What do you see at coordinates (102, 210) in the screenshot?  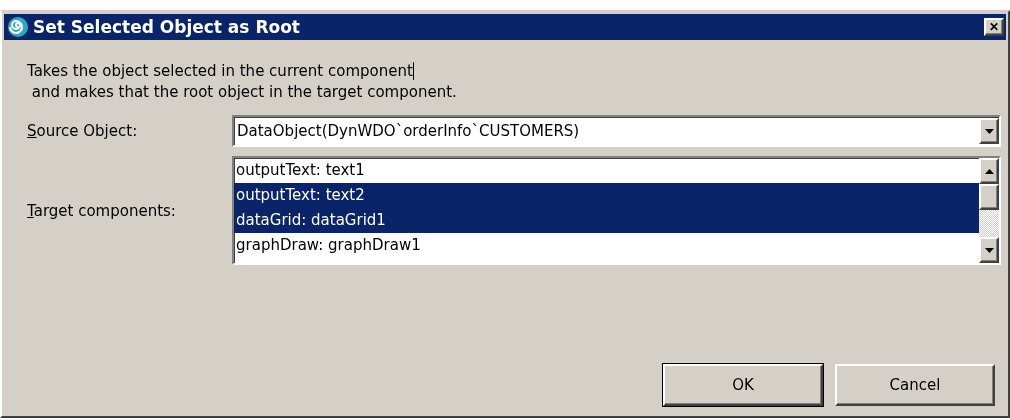 I see `field-label: Target components:` at bounding box center [102, 210].